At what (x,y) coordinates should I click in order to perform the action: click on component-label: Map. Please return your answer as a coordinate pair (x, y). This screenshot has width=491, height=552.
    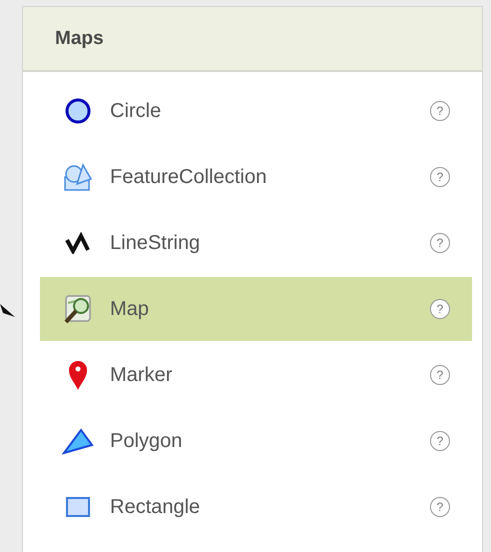
    Looking at the image, I should click on (130, 309).